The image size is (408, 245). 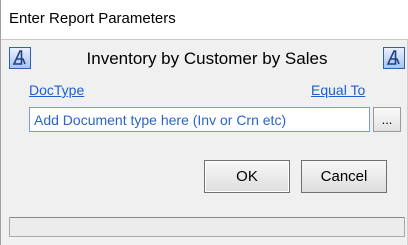 What do you see at coordinates (247, 176) in the screenshot?
I see `ok-button: OK` at bounding box center [247, 176].